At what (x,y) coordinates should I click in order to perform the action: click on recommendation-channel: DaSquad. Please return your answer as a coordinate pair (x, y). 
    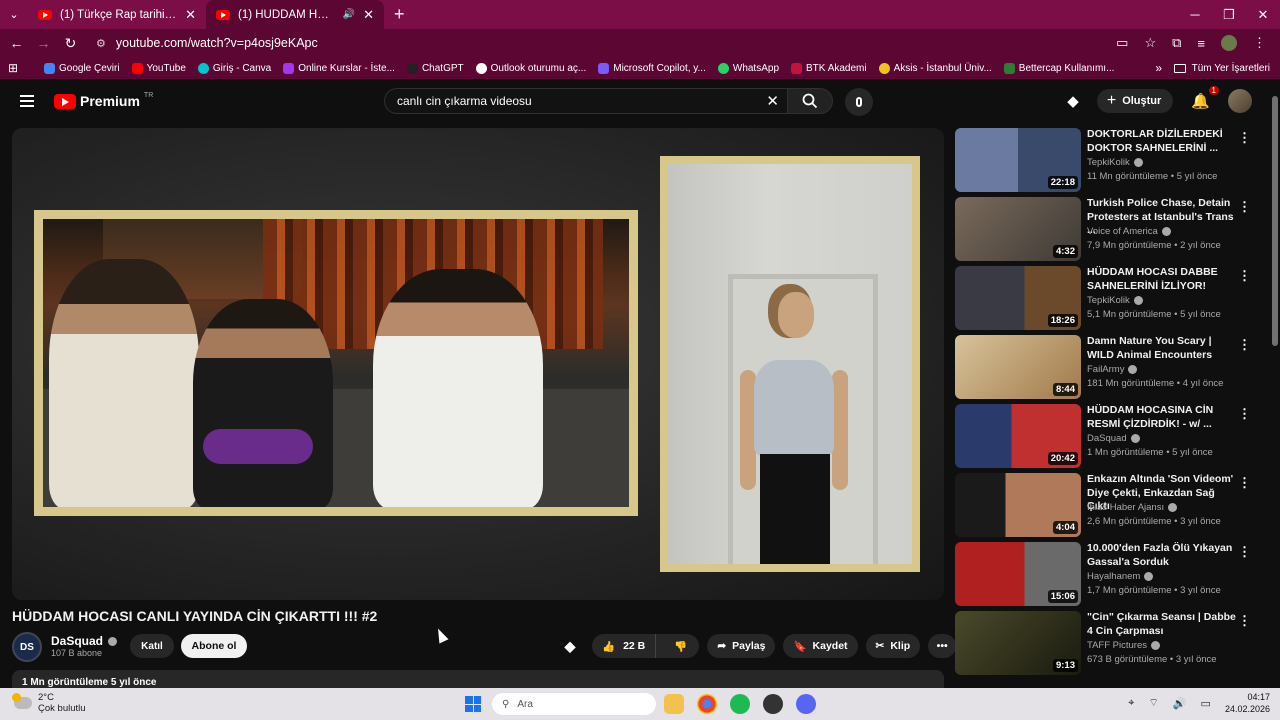
    Looking at the image, I should click on (1113, 438).